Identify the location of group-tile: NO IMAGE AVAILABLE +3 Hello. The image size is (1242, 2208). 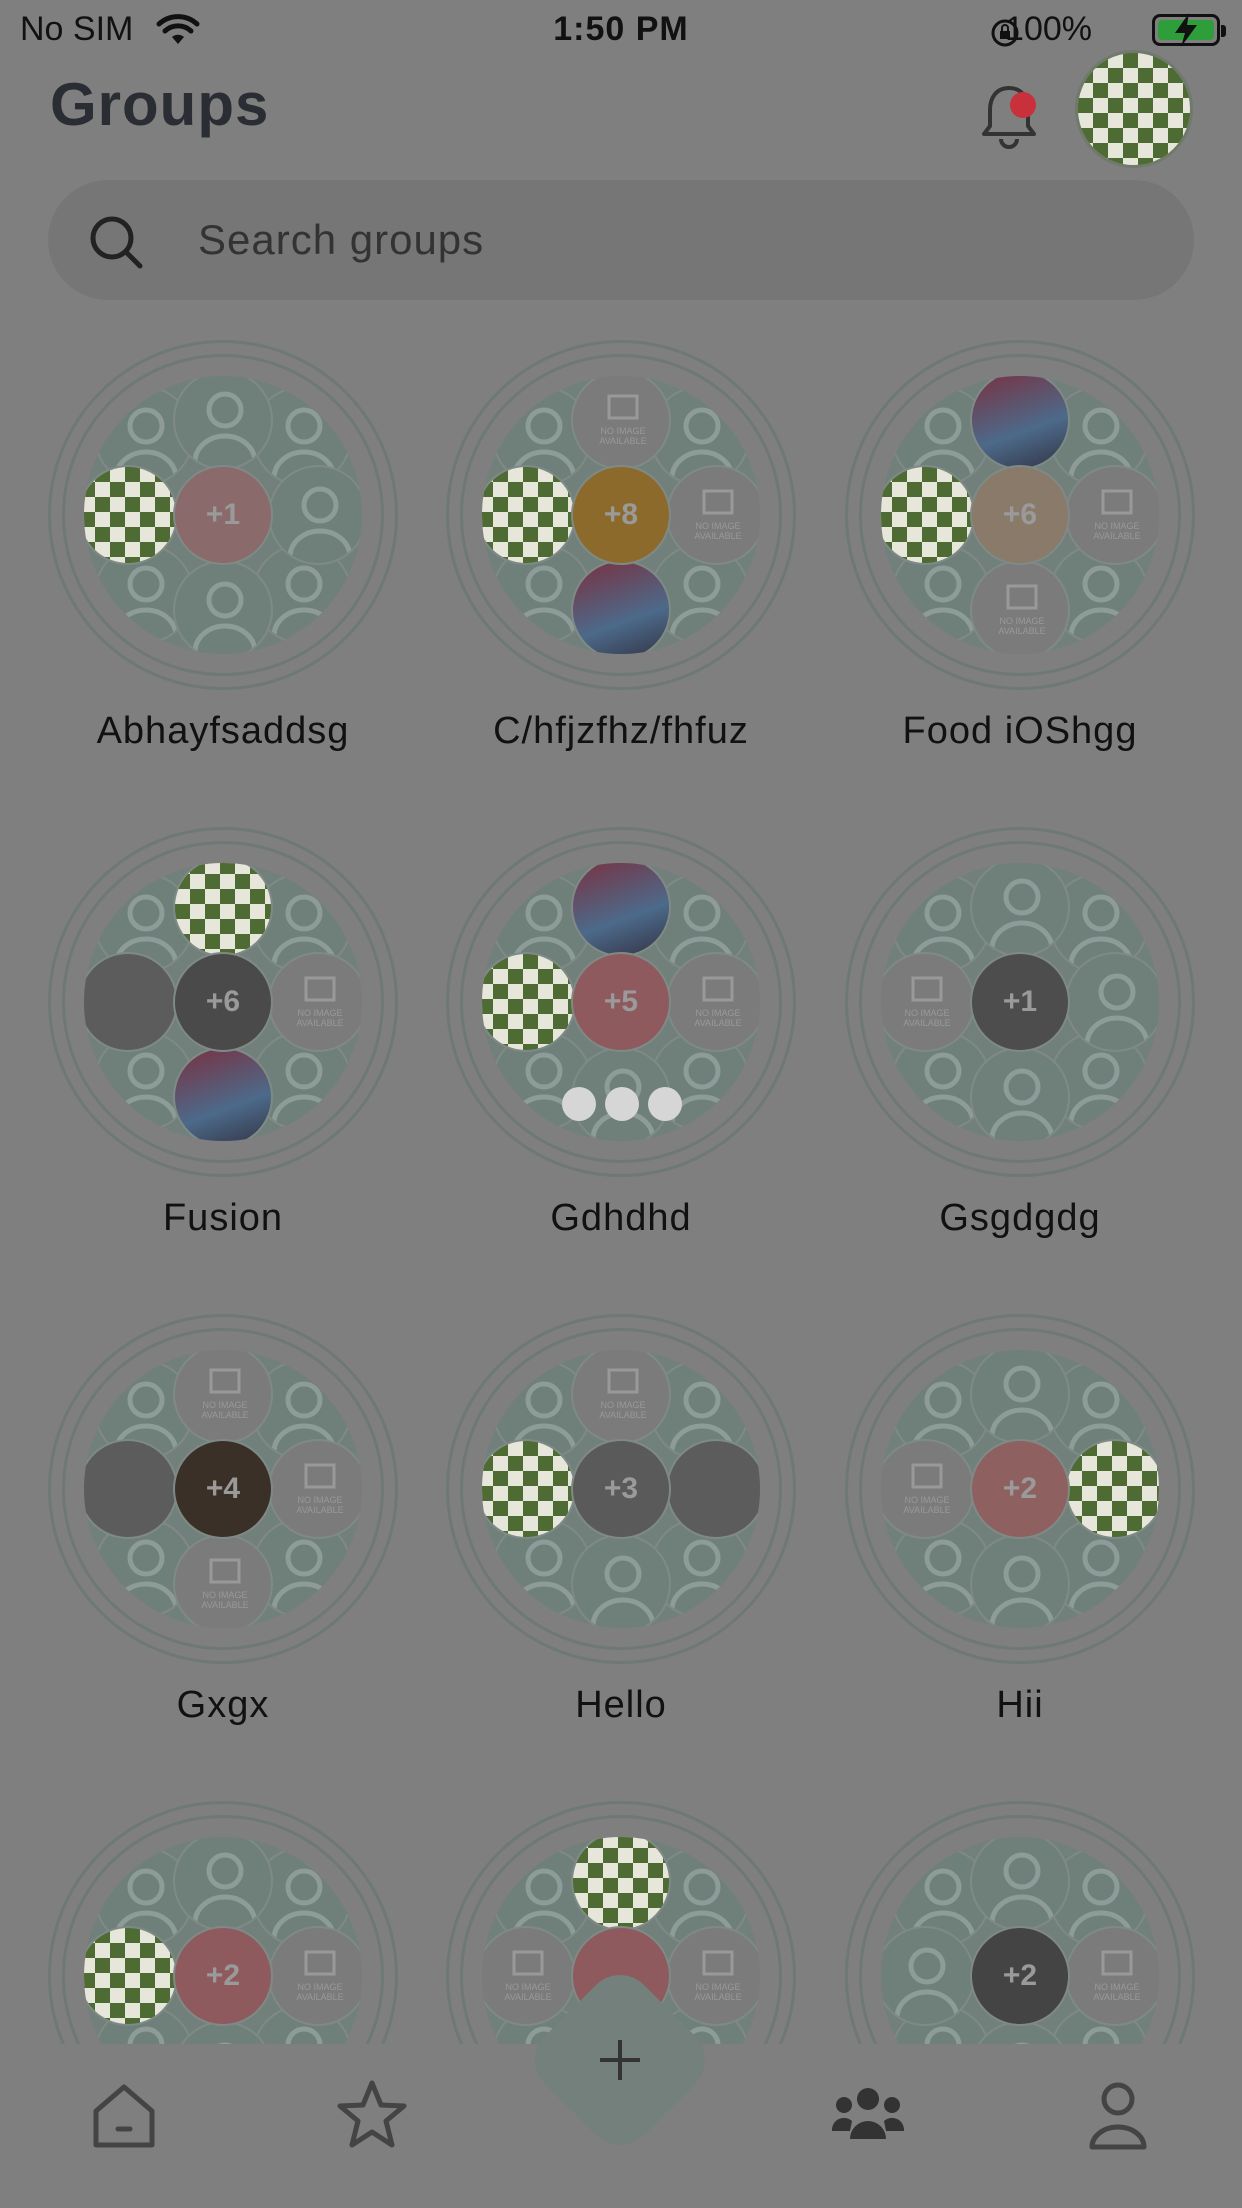
(621, 1544).